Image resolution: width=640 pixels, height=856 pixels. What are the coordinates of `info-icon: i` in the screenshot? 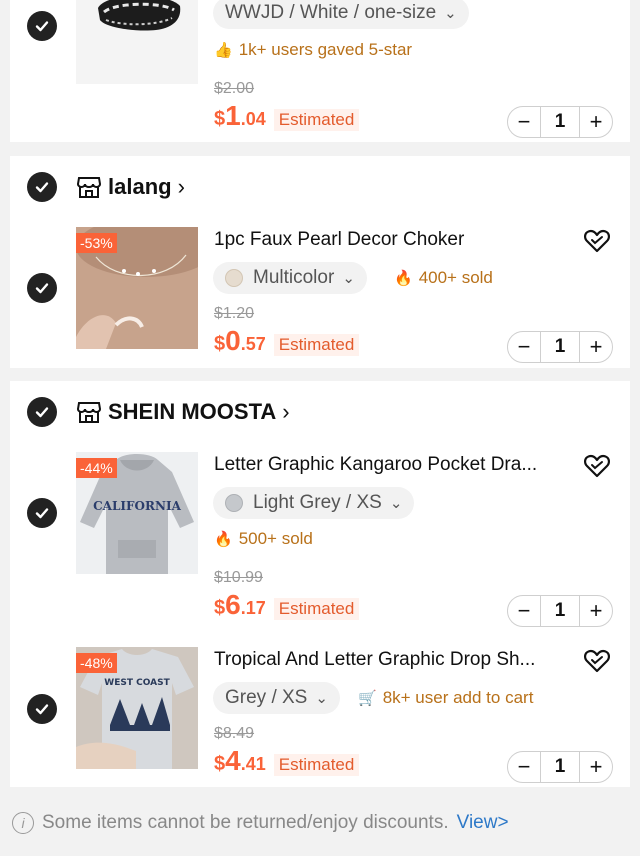 It's located at (23, 823).